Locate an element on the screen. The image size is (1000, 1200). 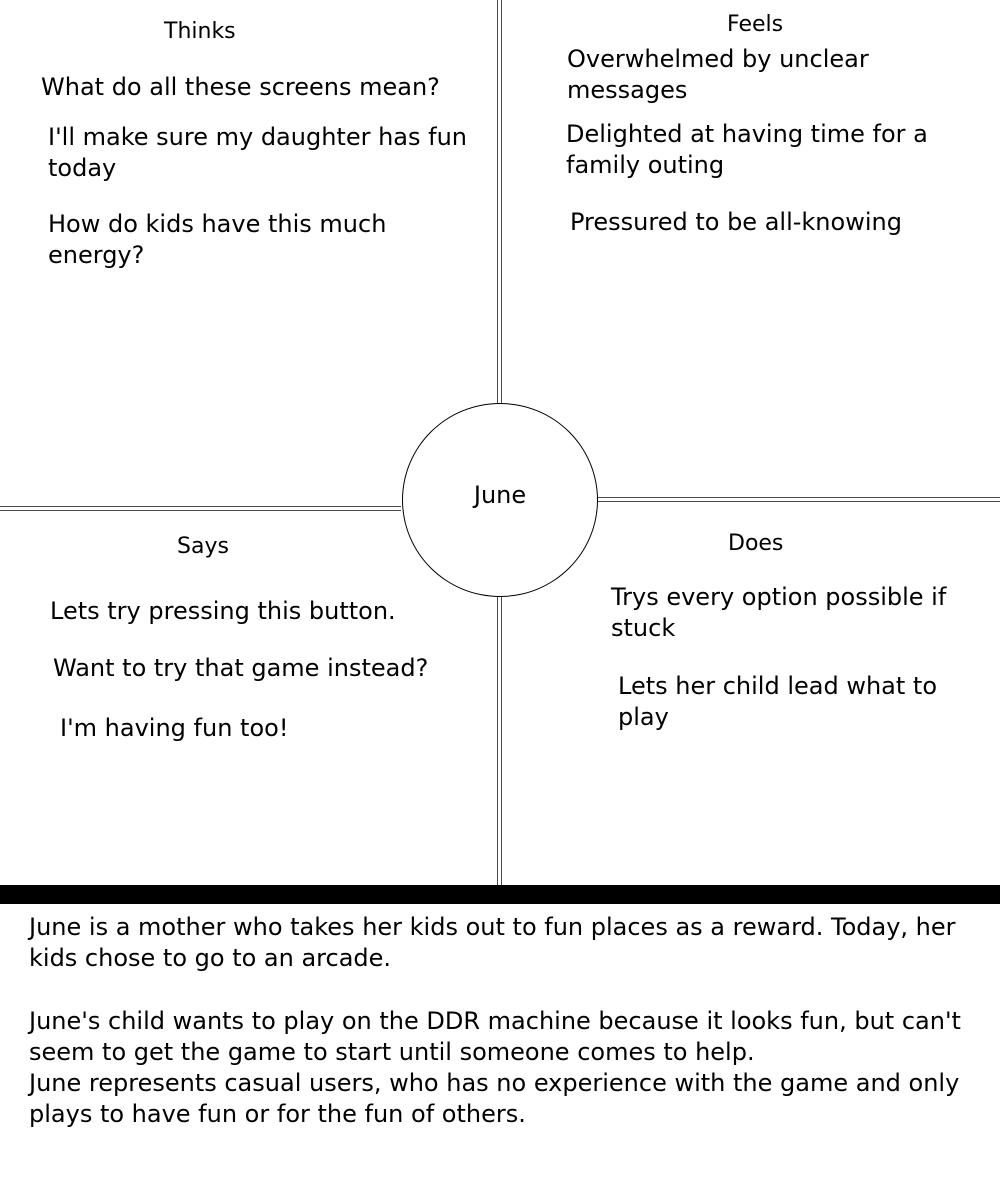
thinks-note: I'll make sure my daughter has fun today is located at coordinates (258, 152).